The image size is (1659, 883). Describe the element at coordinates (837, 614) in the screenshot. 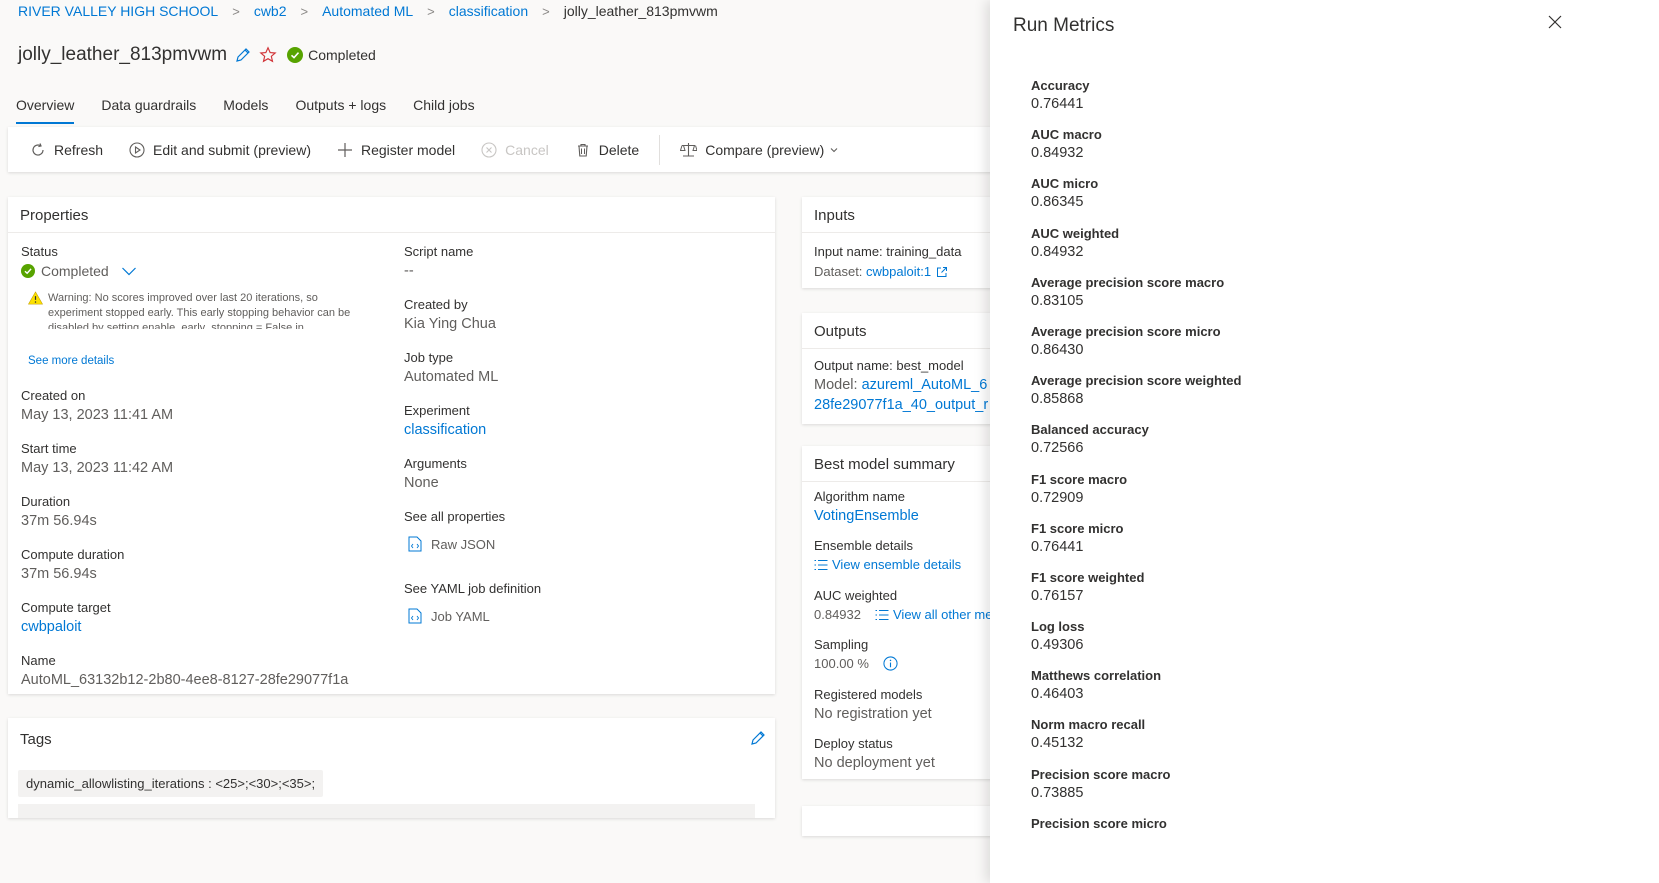

I see `auc-weighted-value: 0.84932` at that location.